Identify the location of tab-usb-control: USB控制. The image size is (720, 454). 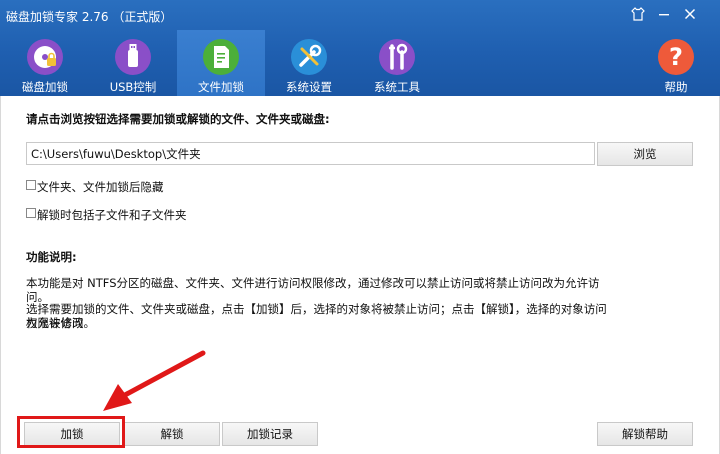
(133, 63).